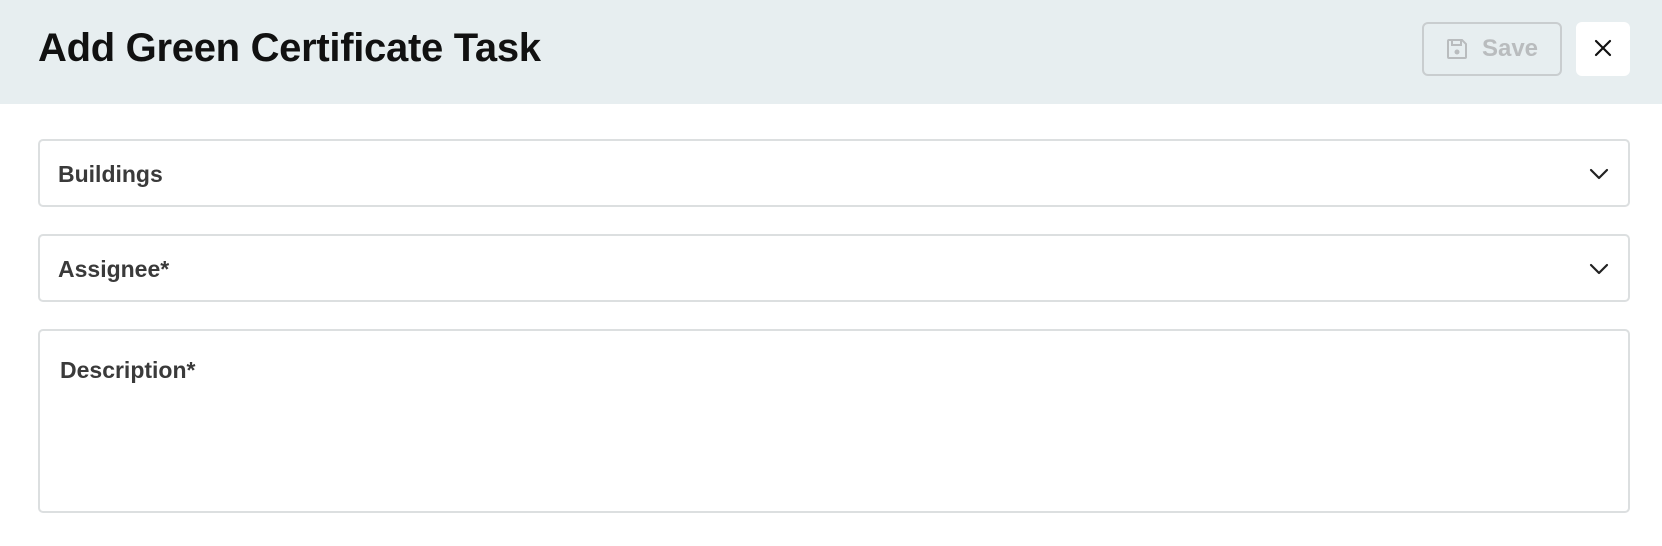  I want to click on dialog-title: Add Green Certificate Task, so click(289, 48).